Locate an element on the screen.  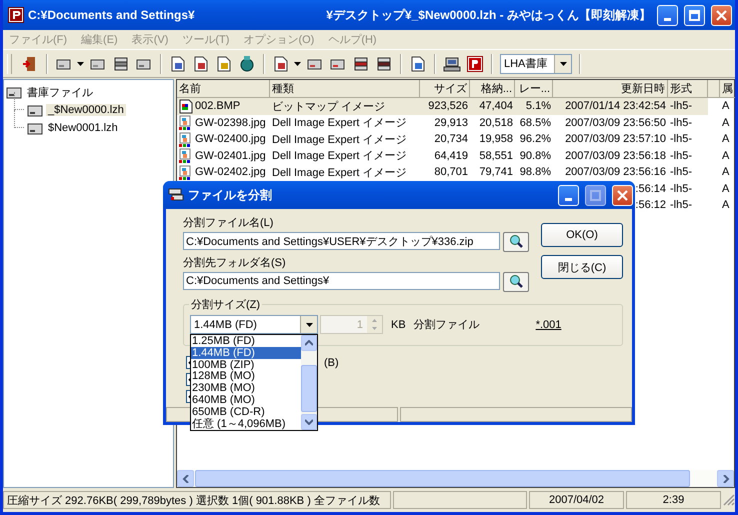
table-cell: 2007/03/09 23:56:18 is located at coordinates (615, 156).